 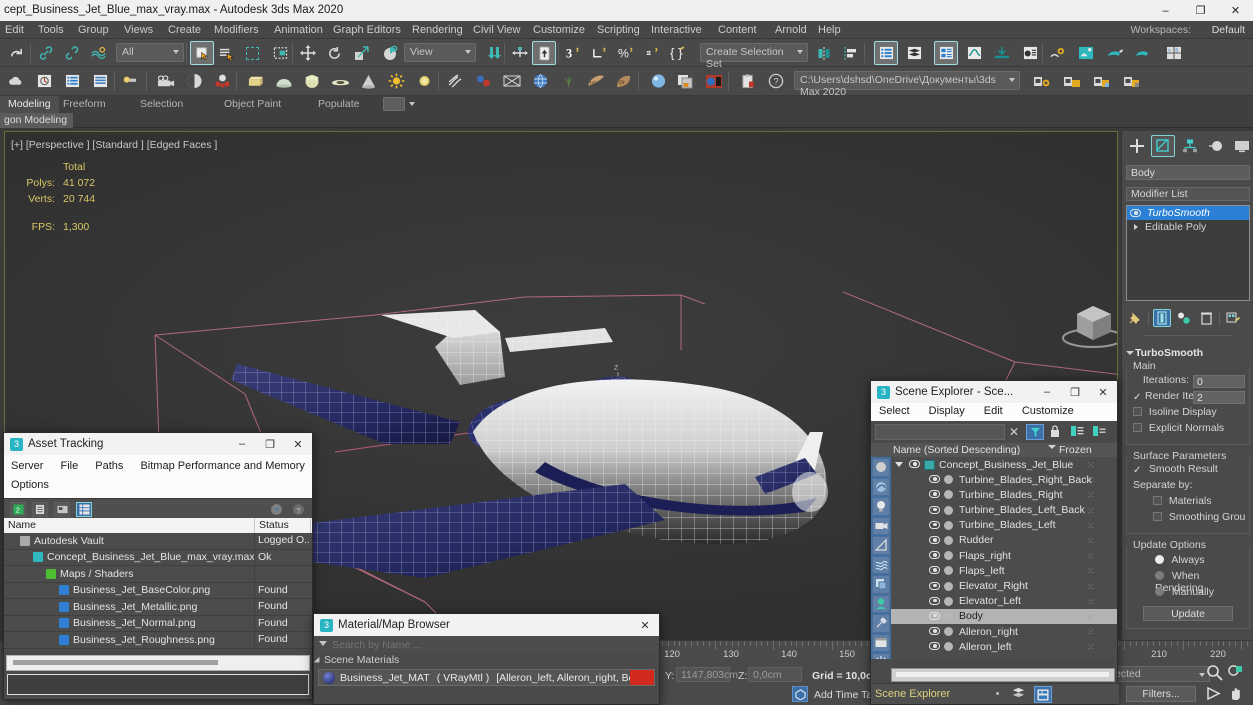 What do you see at coordinates (947, 411) in the screenshot?
I see `se-menu-display: Display` at bounding box center [947, 411].